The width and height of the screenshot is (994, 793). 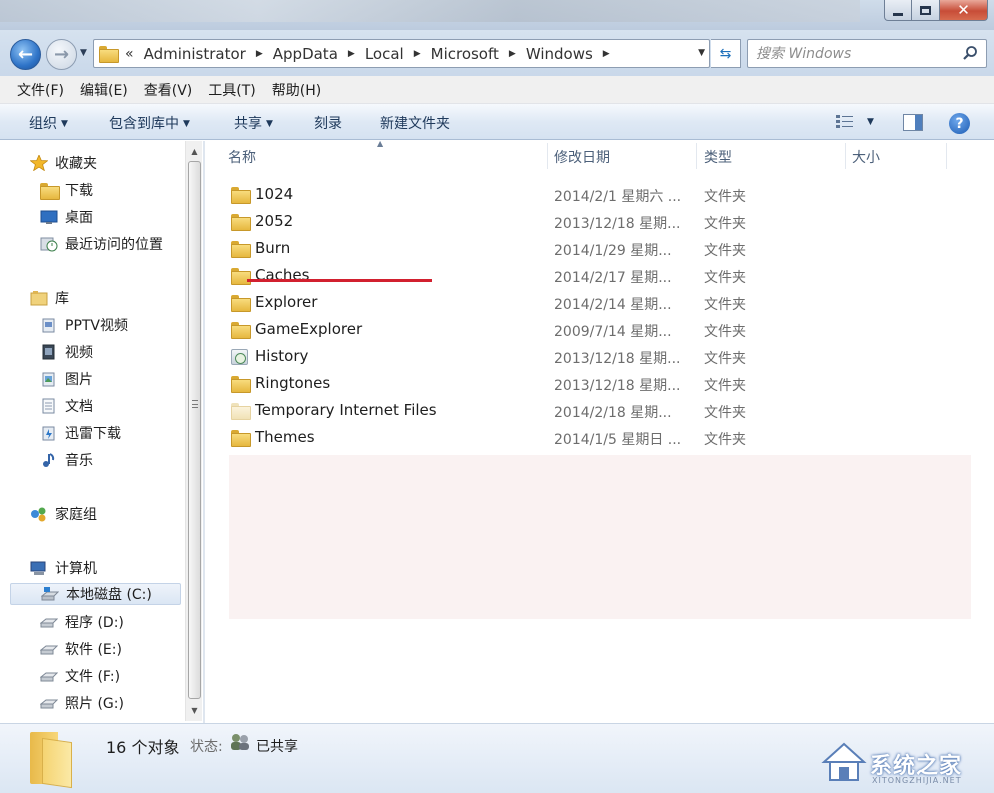 What do you see at coordinates (48, 123) in the screenshot?
I see `organize-button: 组织 ▼` at bounding box center [48, 123].